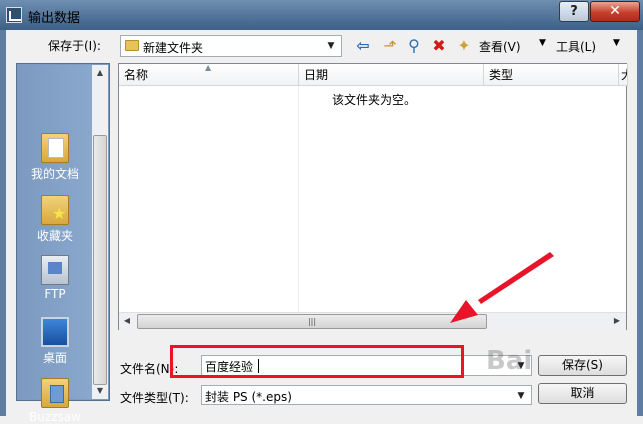  I want to click on annotation-arrow, so click(502, 287).